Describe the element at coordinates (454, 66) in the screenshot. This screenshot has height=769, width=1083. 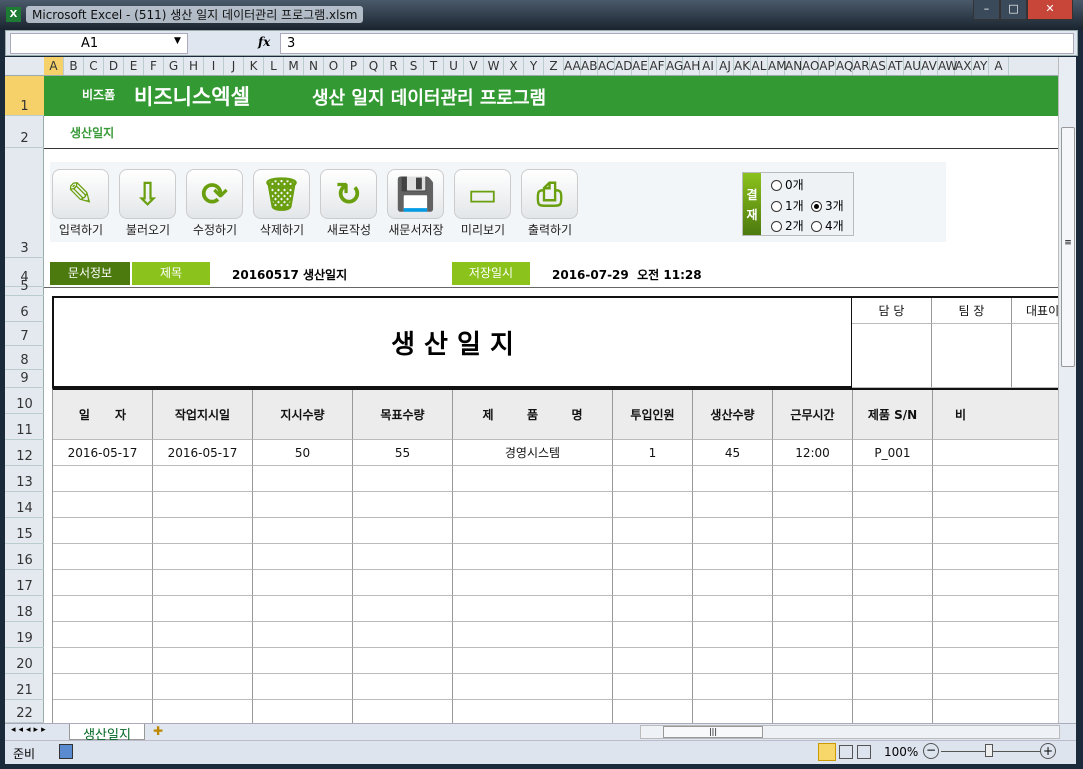
I see `column-header: U` at that location.